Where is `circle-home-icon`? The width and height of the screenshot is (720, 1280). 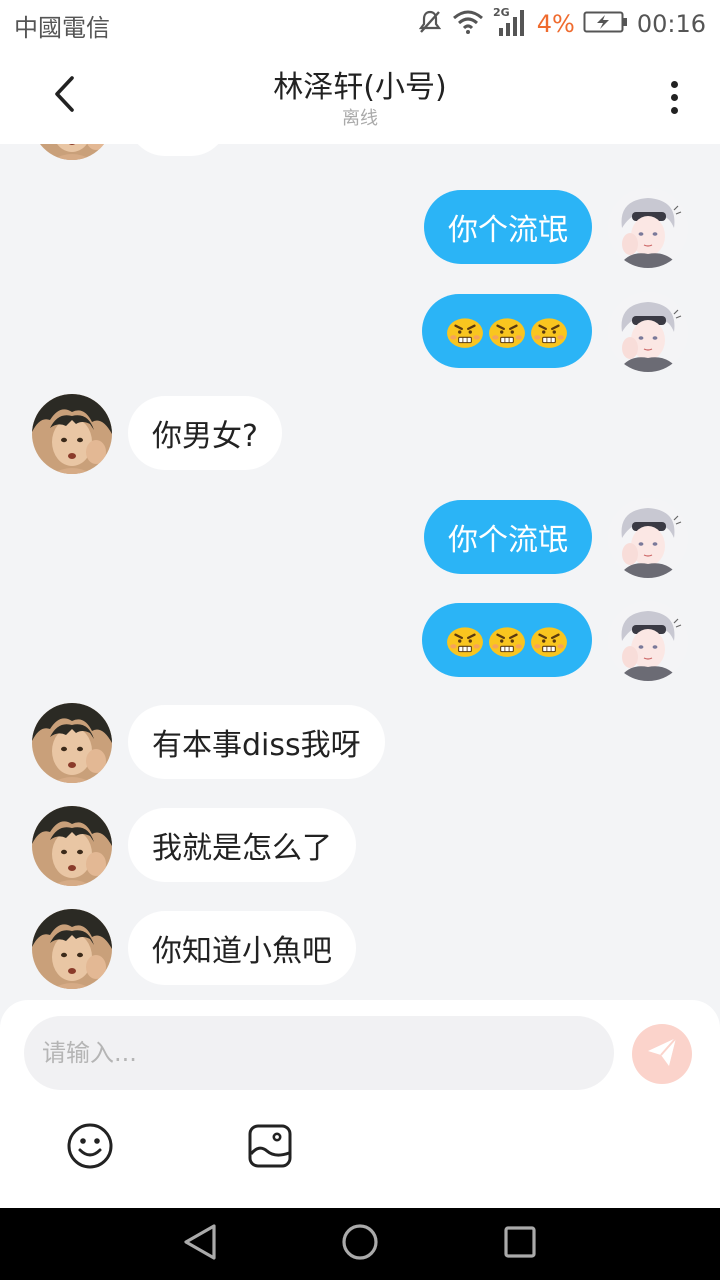 circle-home-icon is located at coordinates (360, 1244).